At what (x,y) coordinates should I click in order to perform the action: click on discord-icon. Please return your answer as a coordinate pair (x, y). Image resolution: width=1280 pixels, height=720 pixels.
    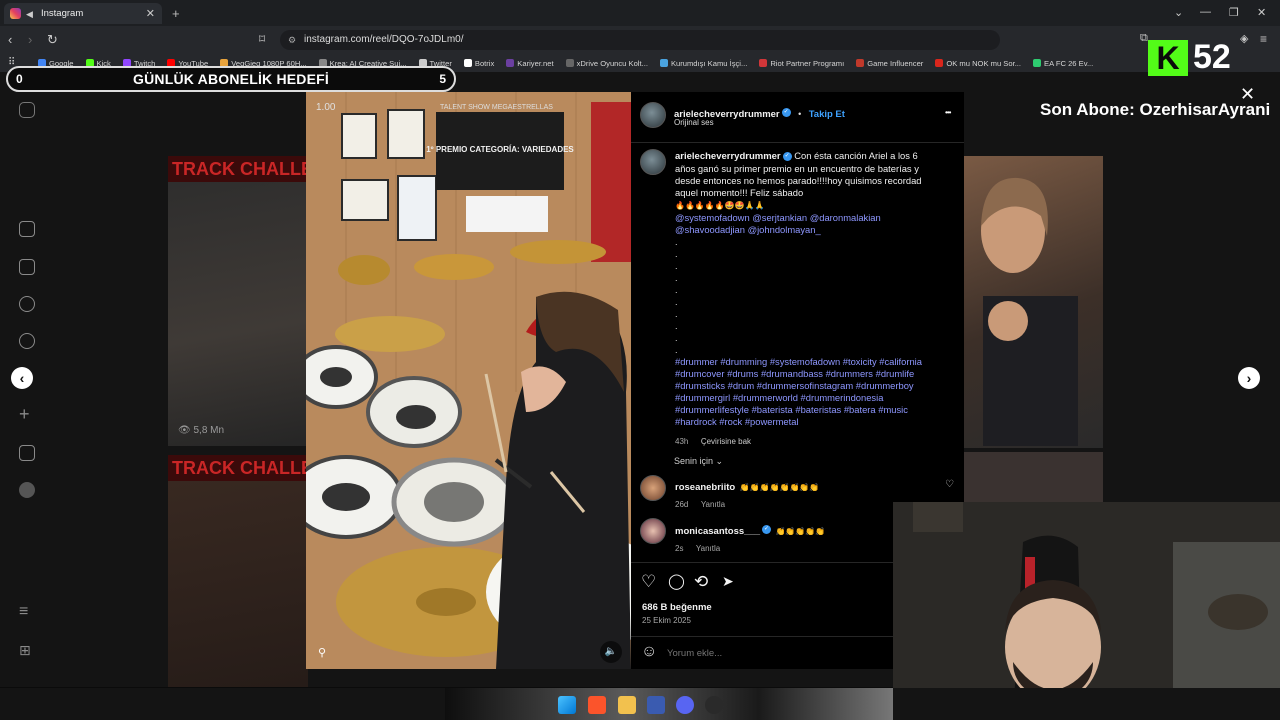
    Looking at the image, I should click on (685, 705).